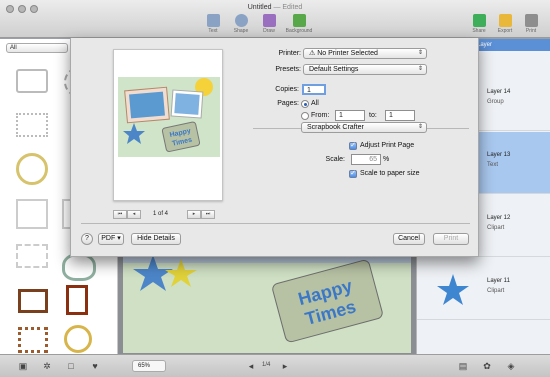 Image resolution: width=550 pixels, height=377 pixels. I want to click on pages-all-label: All, so click(315, 103).